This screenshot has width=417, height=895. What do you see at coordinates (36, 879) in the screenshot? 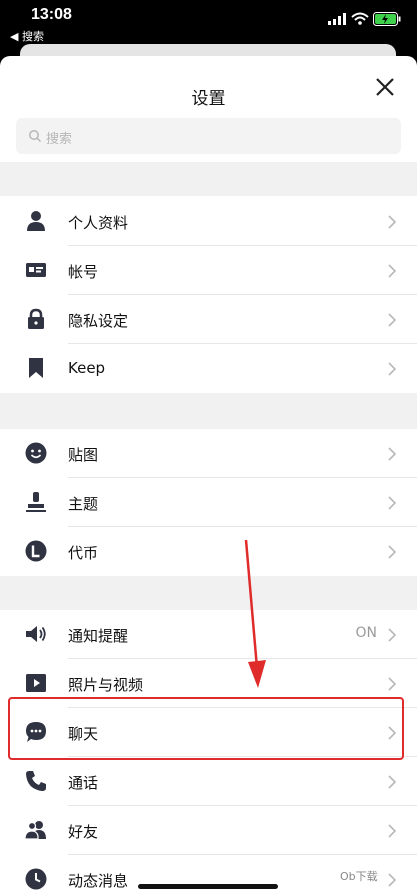
I see `clock-icon` at bounding box center [36, 879].